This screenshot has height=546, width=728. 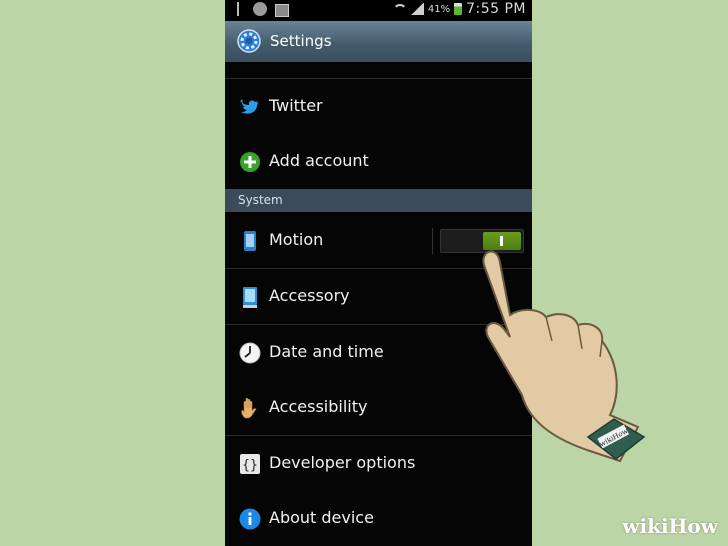 I want to click on braces-icon: {}, so click(x=250, y=464).